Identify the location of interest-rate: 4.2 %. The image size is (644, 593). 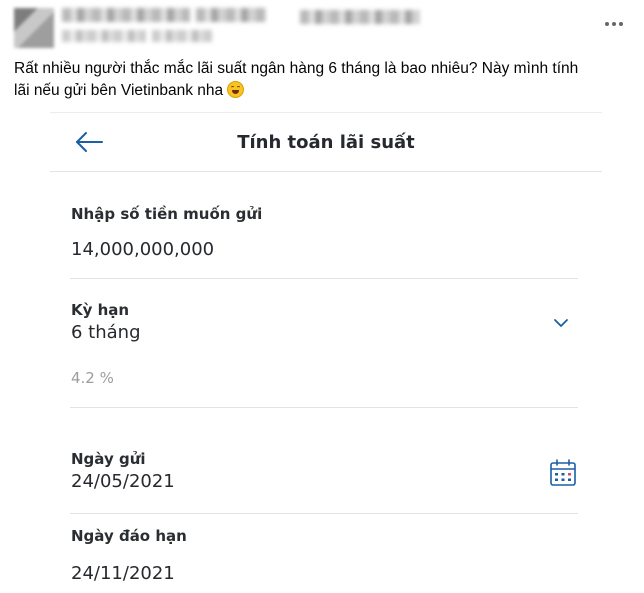
(92, 378).